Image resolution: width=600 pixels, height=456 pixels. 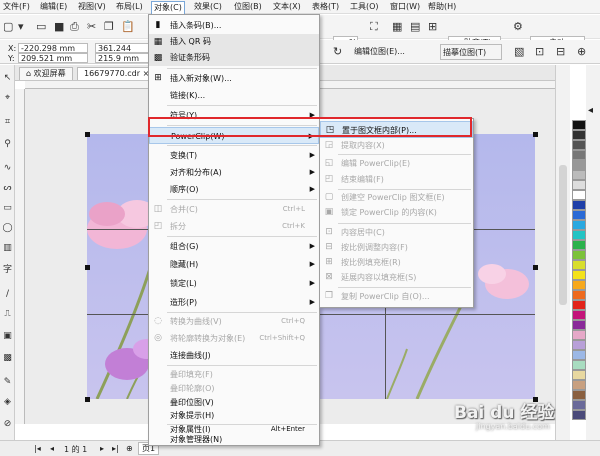 What do you see at coordinates (7, 144) in the screenshot?
I see `zoom-tool-icon: ⚲` at bounding box center [7, 144].